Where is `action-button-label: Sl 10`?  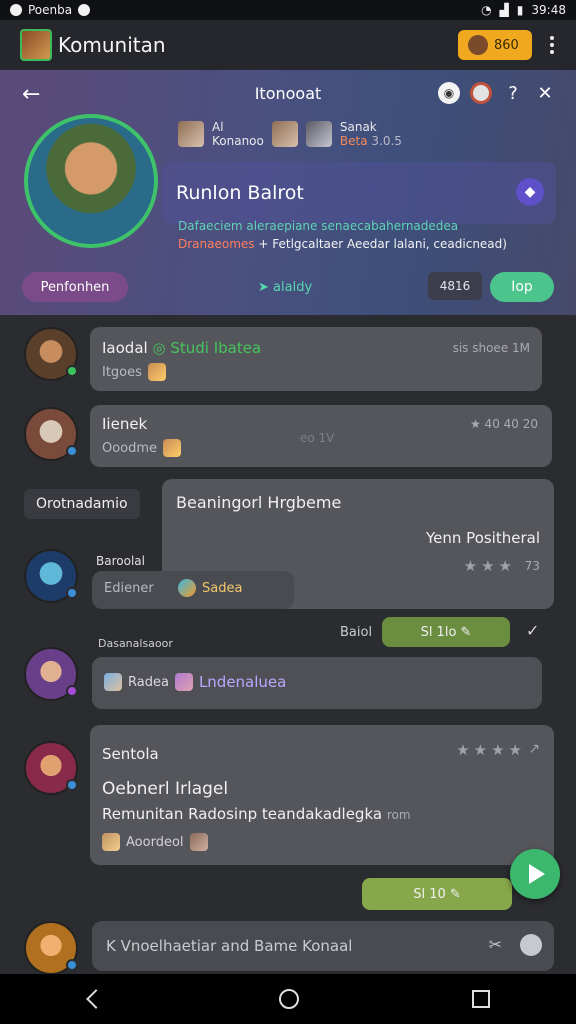 action-button-label: Sl 10 is located at coordinates (429, 894).